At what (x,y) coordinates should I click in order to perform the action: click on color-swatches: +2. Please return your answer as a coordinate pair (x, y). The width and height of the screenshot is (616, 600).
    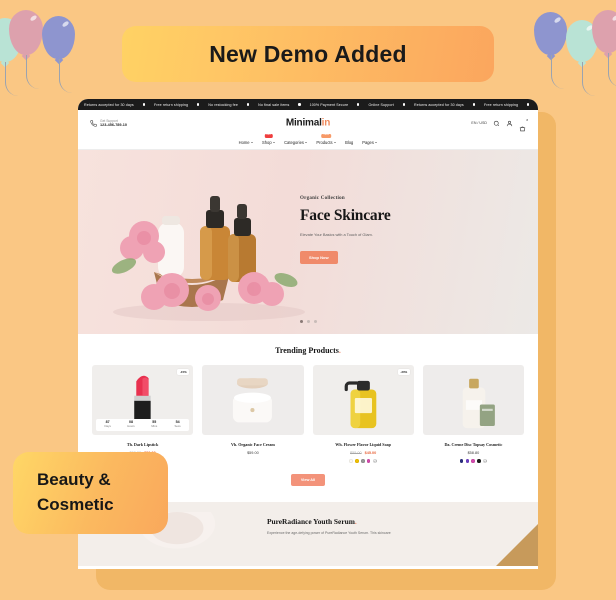
    Looking at the image, I should click on (473, 460).